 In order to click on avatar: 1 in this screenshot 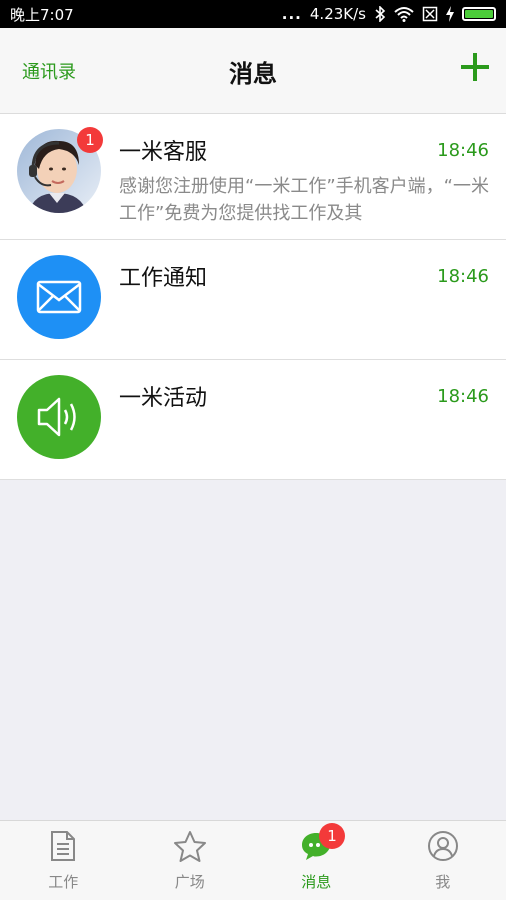, I will do `click(60, 170)`.